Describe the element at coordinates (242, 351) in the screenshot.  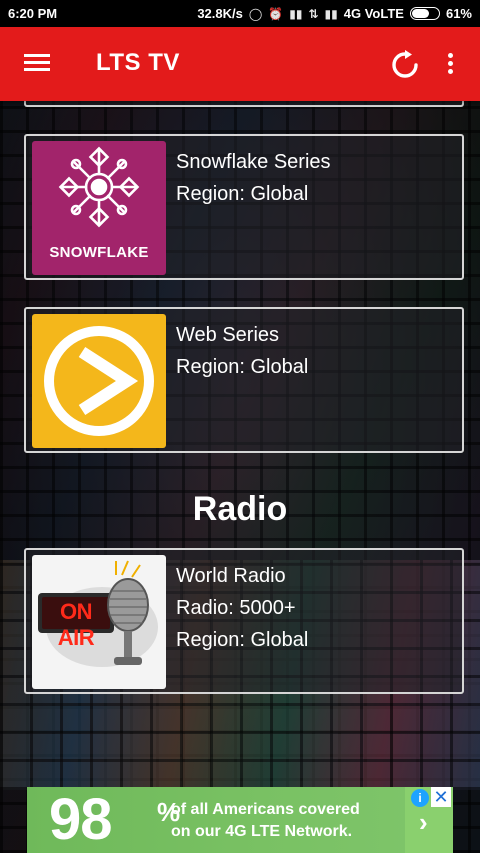
I see `channel-info: Web Series Region: Global` at that location.